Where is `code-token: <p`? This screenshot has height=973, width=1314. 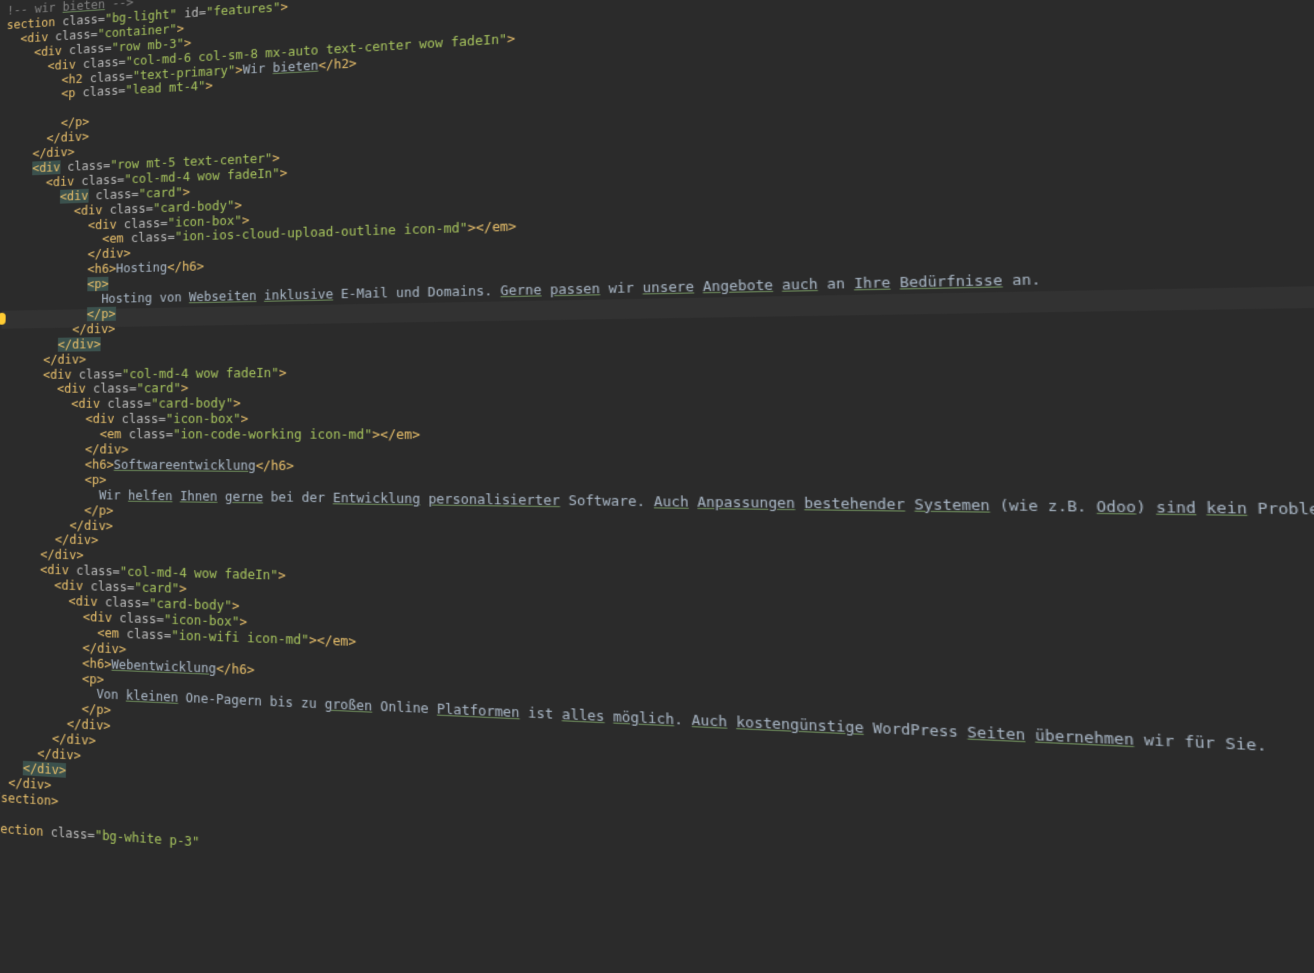 code-token: <p is located at coordinates (71, 93).